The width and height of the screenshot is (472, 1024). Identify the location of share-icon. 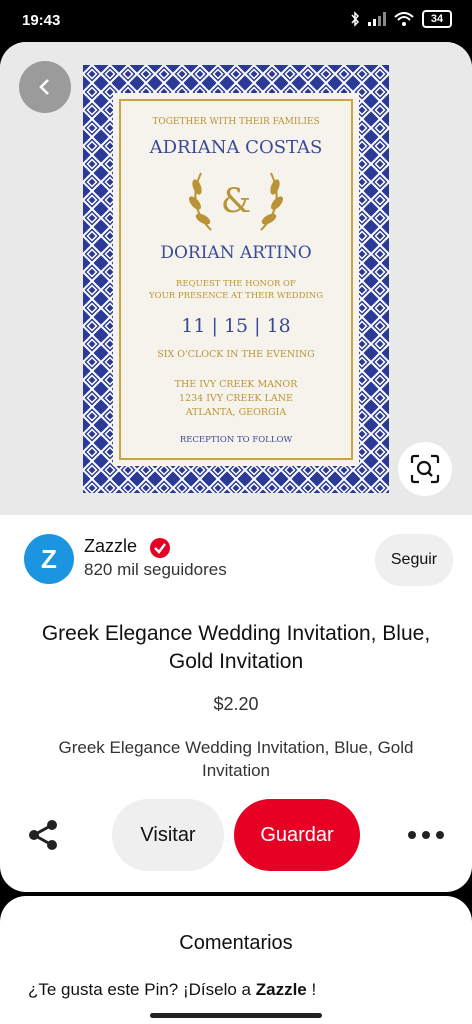
(43, 835).